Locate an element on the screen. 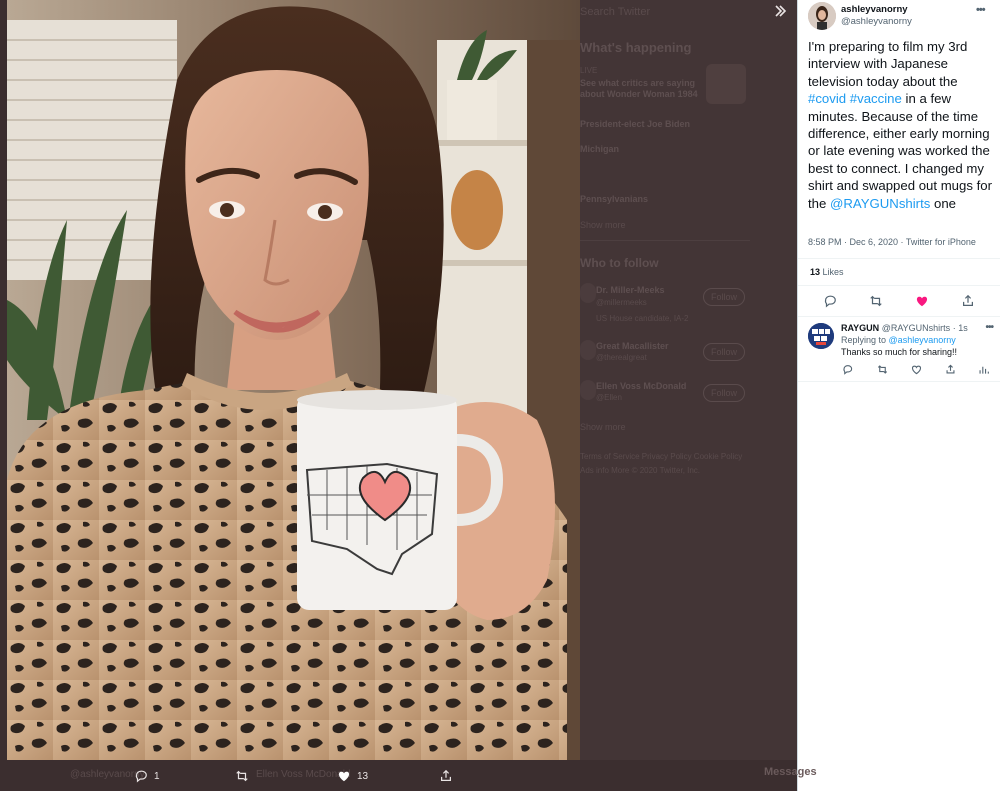  bg-who-to-follow: Who to follow is located at coordinates (619, 263).